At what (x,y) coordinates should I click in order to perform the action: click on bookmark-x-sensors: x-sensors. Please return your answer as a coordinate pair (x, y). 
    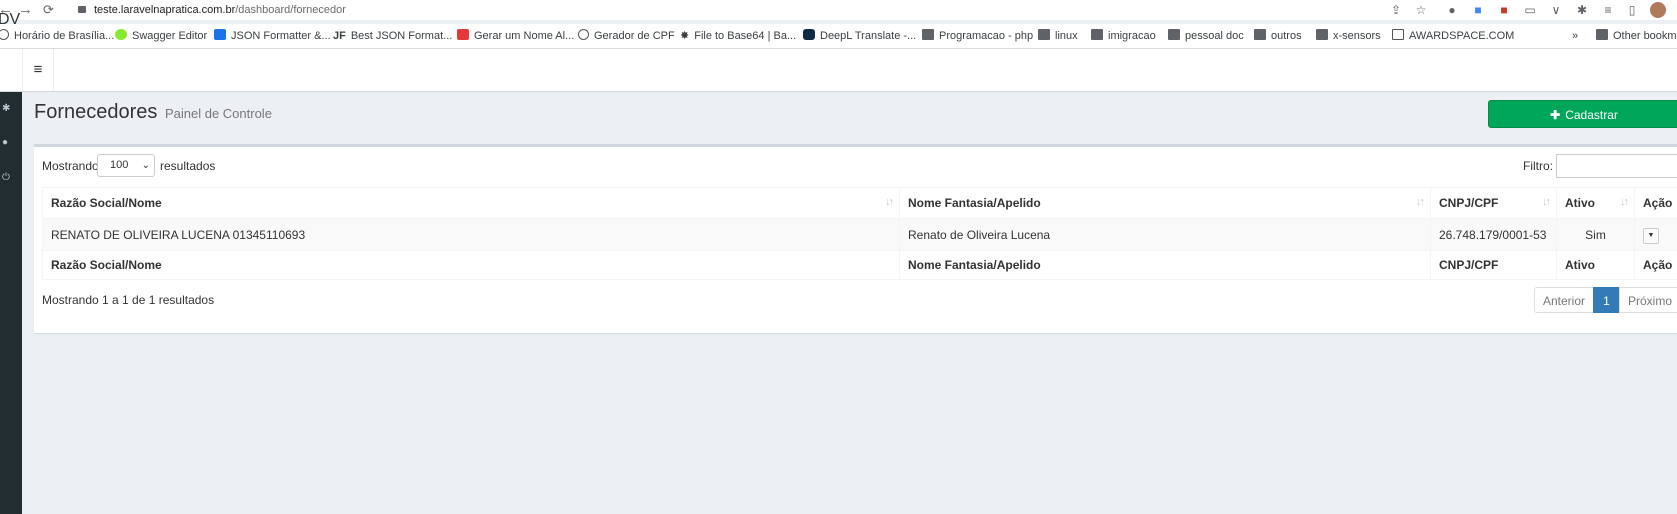
    Looking at the image, I should click on (1348, 36).